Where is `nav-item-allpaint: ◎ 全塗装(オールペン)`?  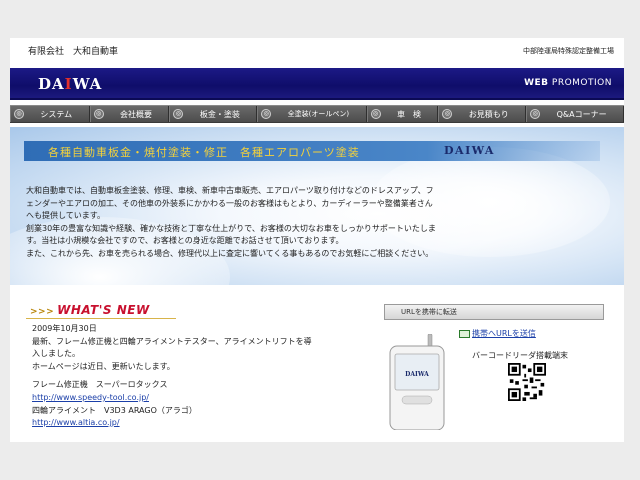
nav-item-allpaint: ◎ 全塗装(オールペン) is located at coordinates (312, 114).